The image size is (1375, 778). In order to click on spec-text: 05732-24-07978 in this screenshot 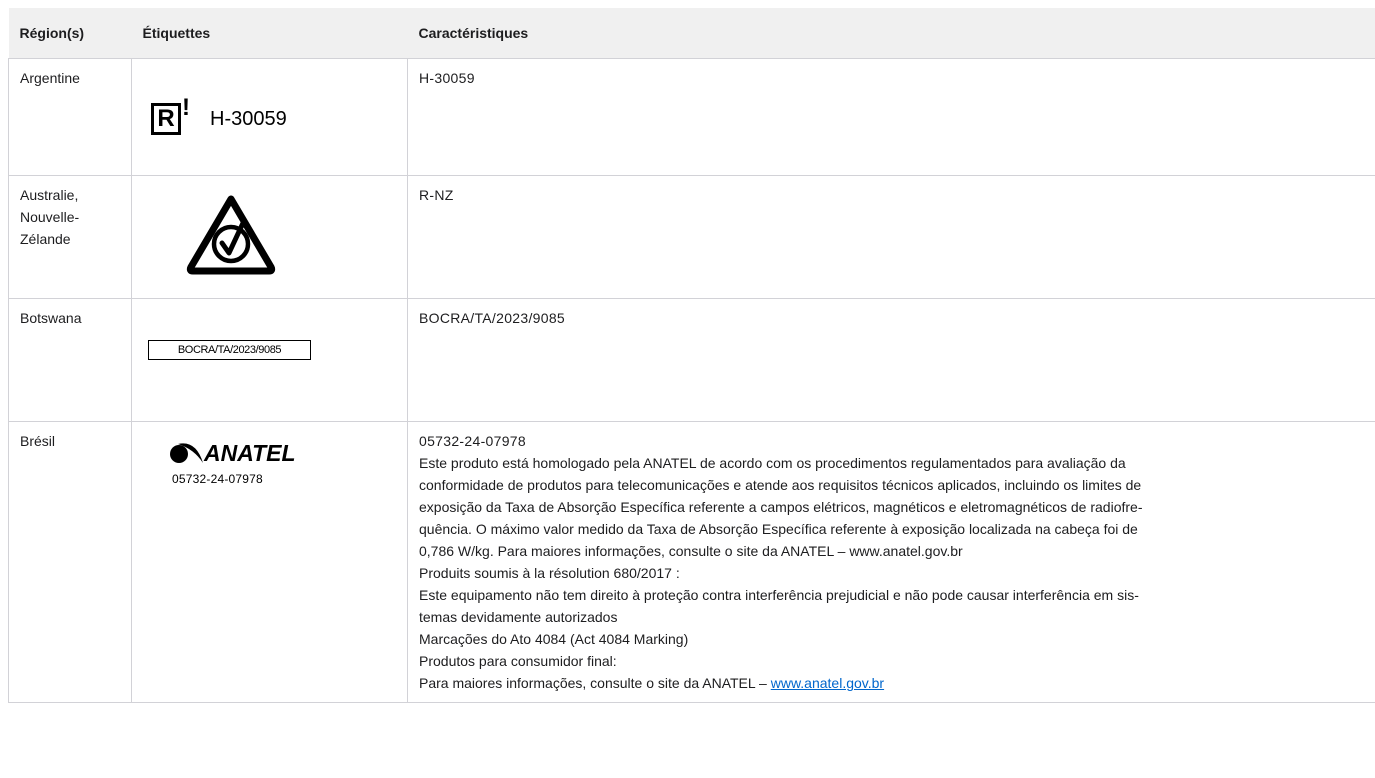, I will do `click(472, 441)`.